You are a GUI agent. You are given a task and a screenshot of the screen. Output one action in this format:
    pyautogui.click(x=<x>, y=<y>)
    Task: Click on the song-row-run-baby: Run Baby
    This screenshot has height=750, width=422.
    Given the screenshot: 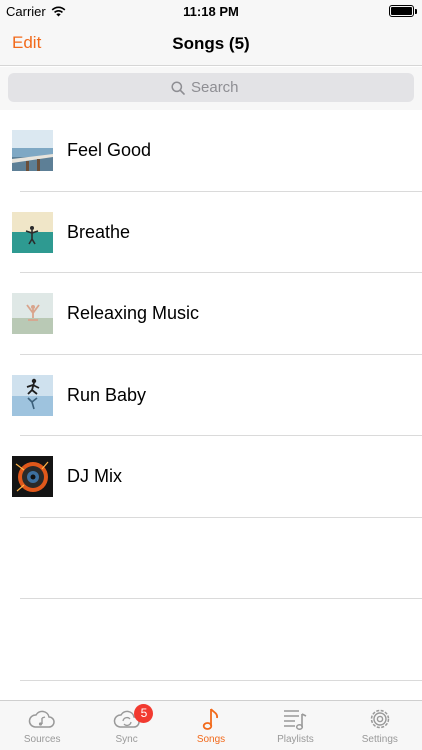 What is the action you would take?
    pyautogui.click(x=211, y=395)
    